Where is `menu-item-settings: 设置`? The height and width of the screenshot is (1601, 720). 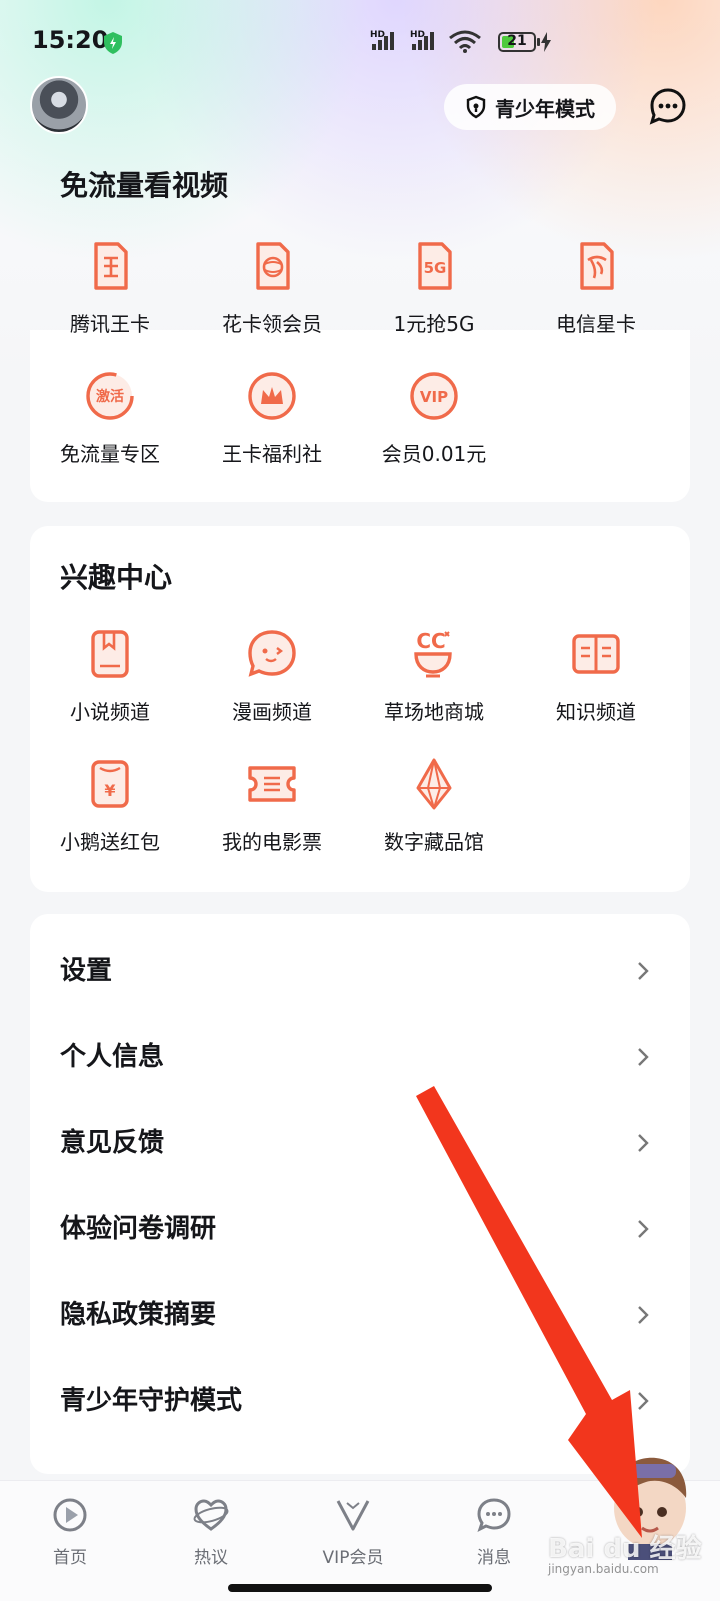 menu-item-settings: 设置 is located at coordinates (360, 971).